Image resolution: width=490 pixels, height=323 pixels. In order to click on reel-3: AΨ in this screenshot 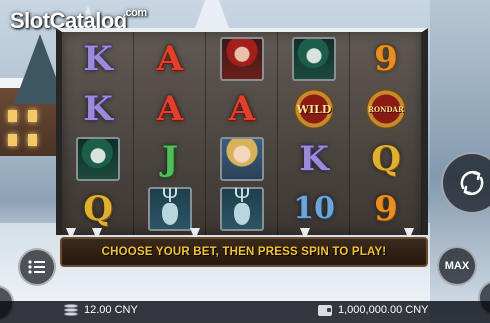, I will do `click(242, 133)`.